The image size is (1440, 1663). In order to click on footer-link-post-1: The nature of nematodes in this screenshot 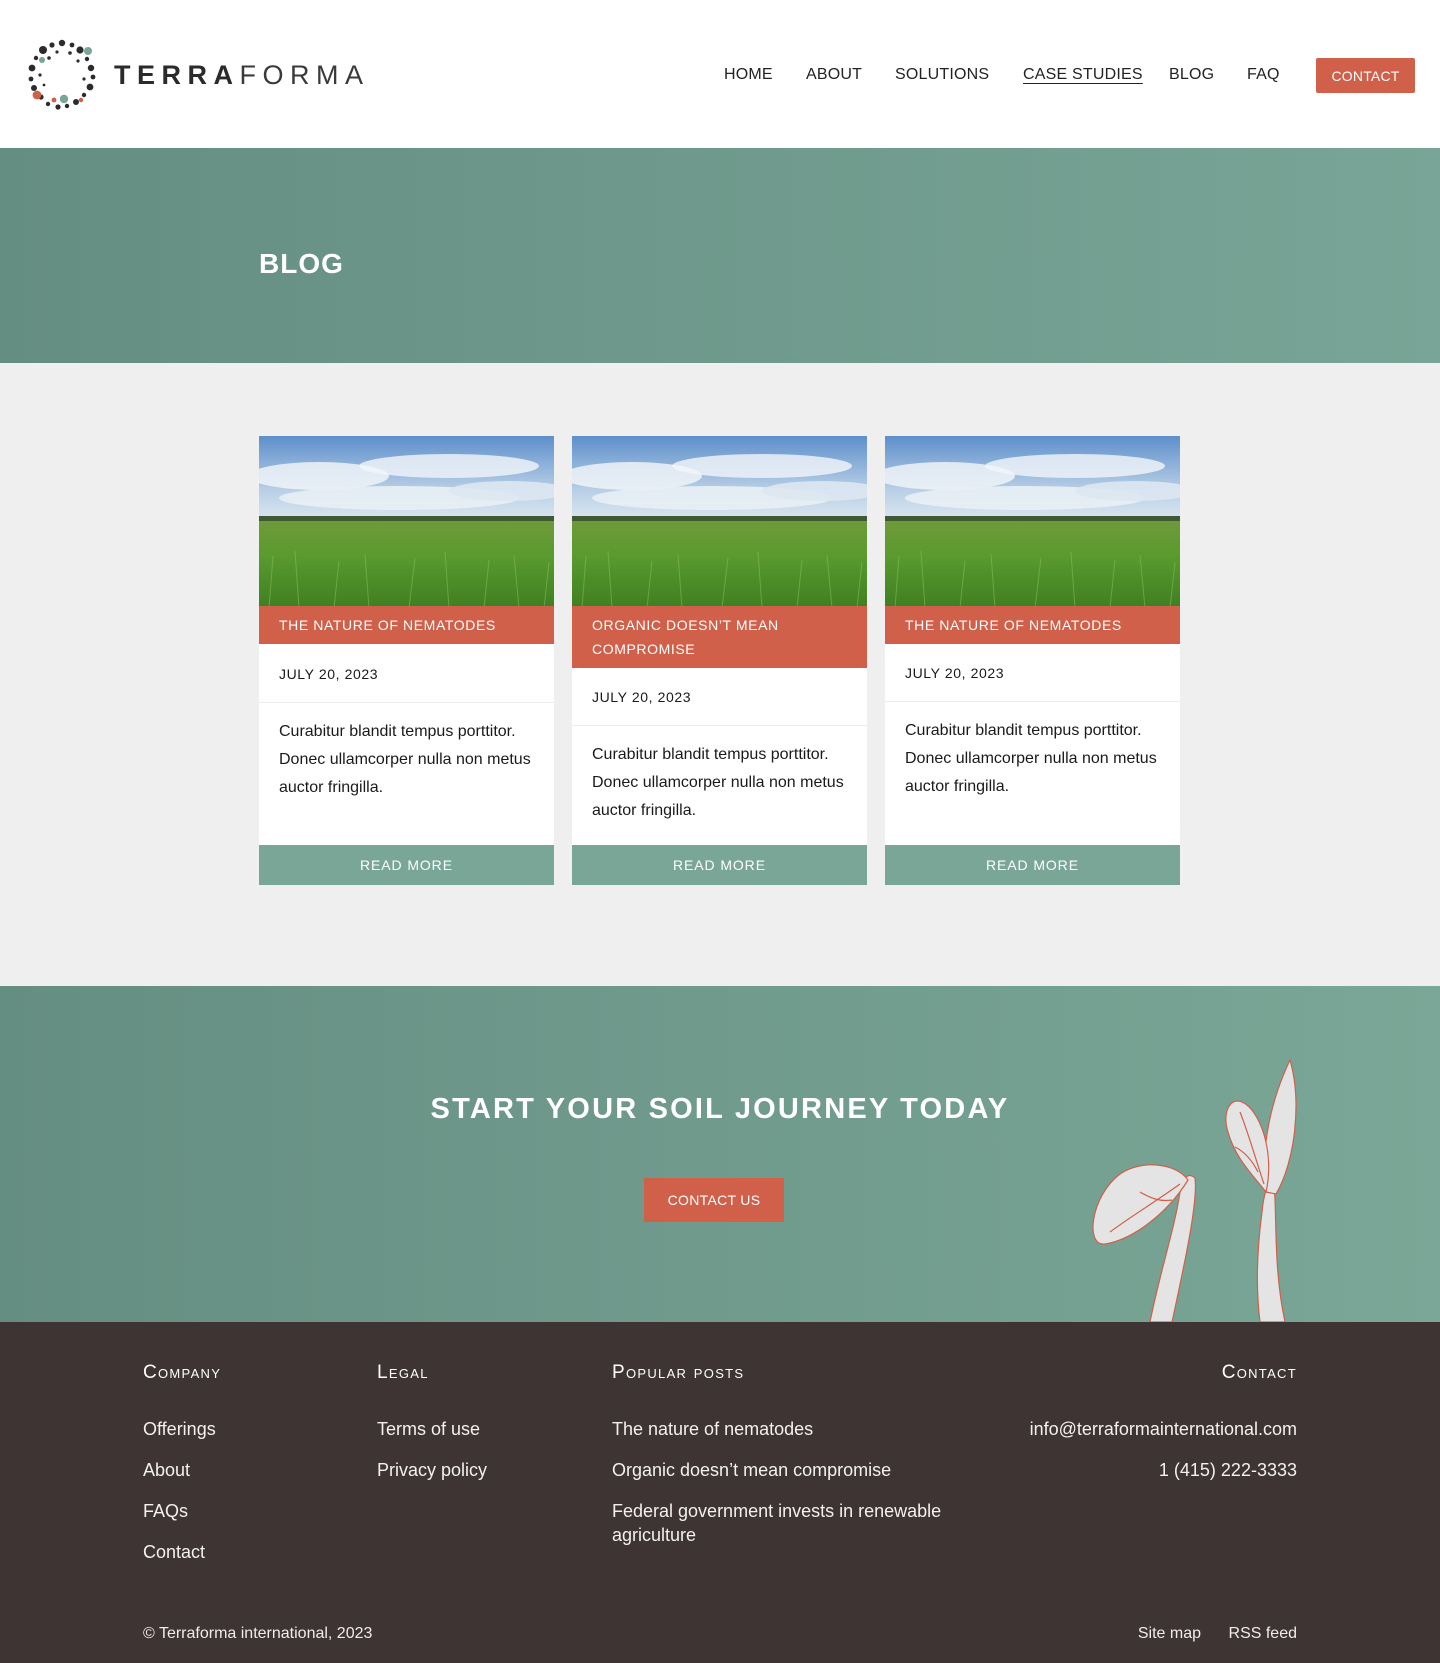, I will do `click(712, 1429)`.